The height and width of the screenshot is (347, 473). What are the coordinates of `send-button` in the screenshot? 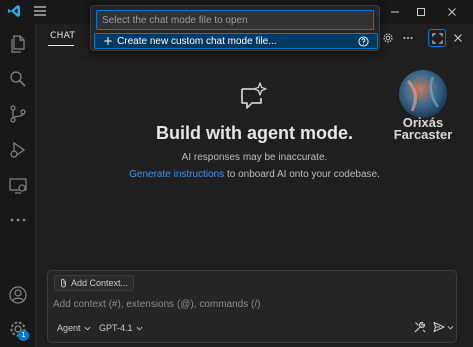 It's located at (443, 327).